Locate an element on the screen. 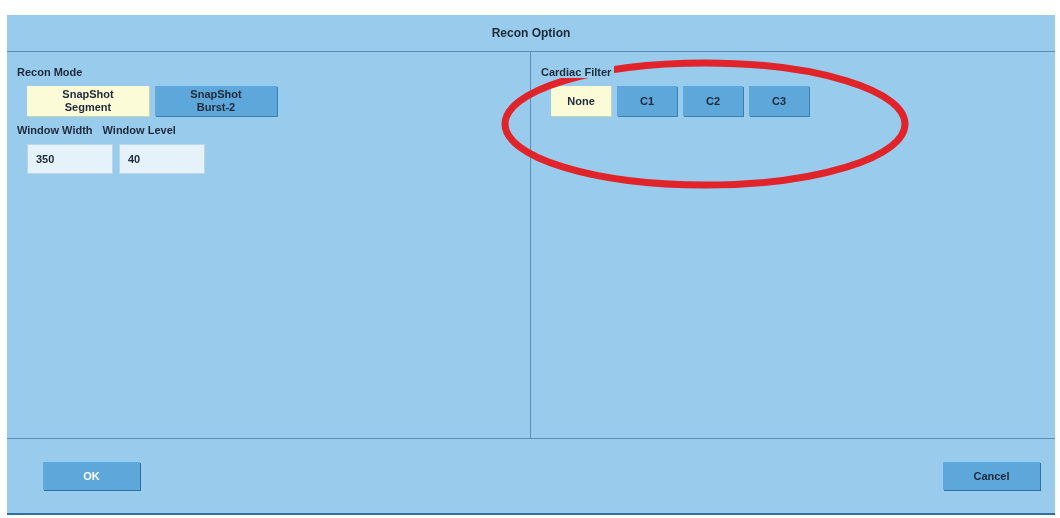 Image resolution: width=1060 pixels, height=518 pixels. input-field: 350 is located at coordinates (70, 159).